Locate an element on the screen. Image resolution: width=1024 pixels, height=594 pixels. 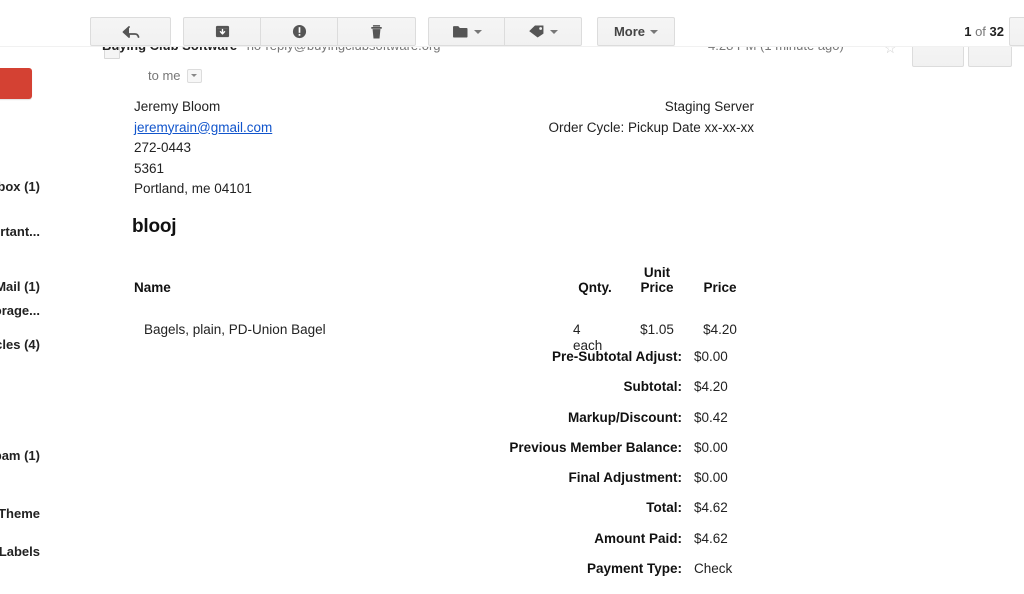
trash-icon is located at coordinates (376, 32).